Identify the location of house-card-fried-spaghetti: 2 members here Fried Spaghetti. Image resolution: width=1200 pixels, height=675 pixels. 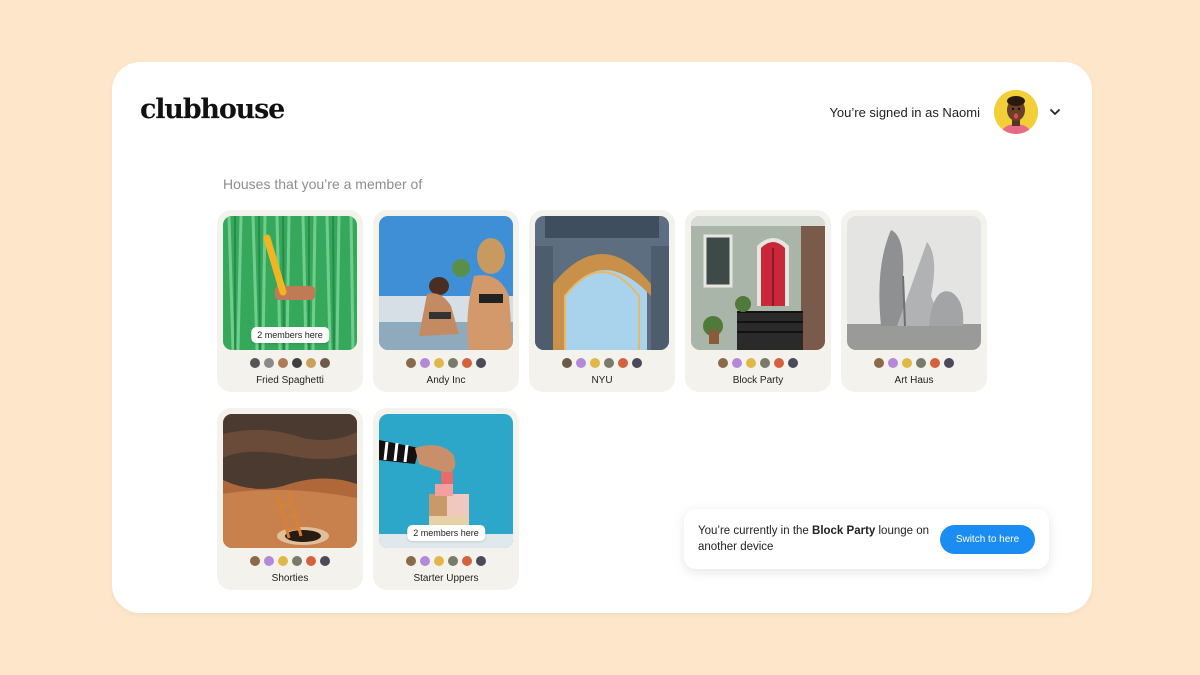
(290, 301).